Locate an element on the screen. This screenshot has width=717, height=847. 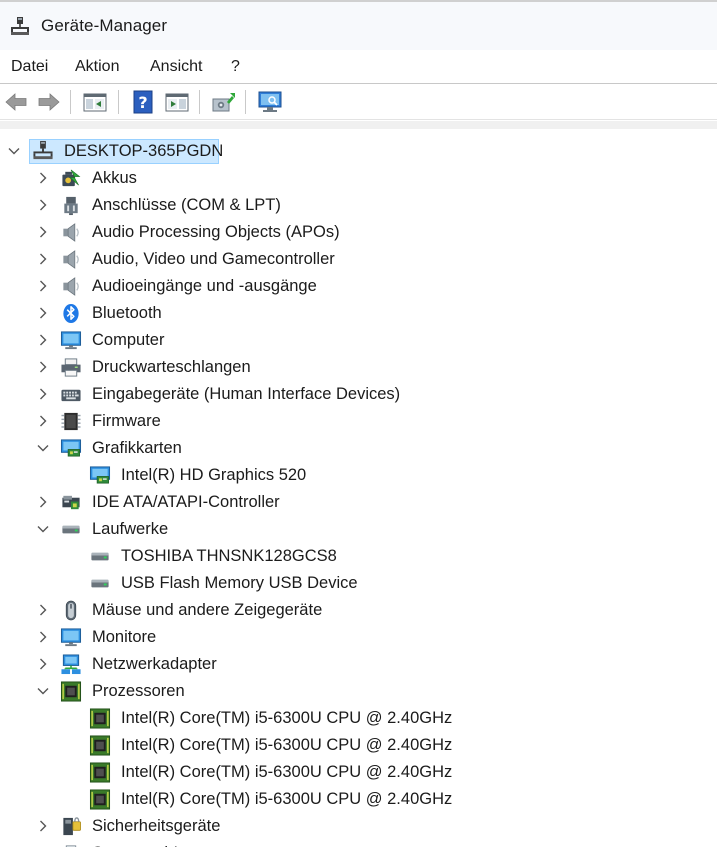
display-adapter-icon is located at coordinates (71, 448).